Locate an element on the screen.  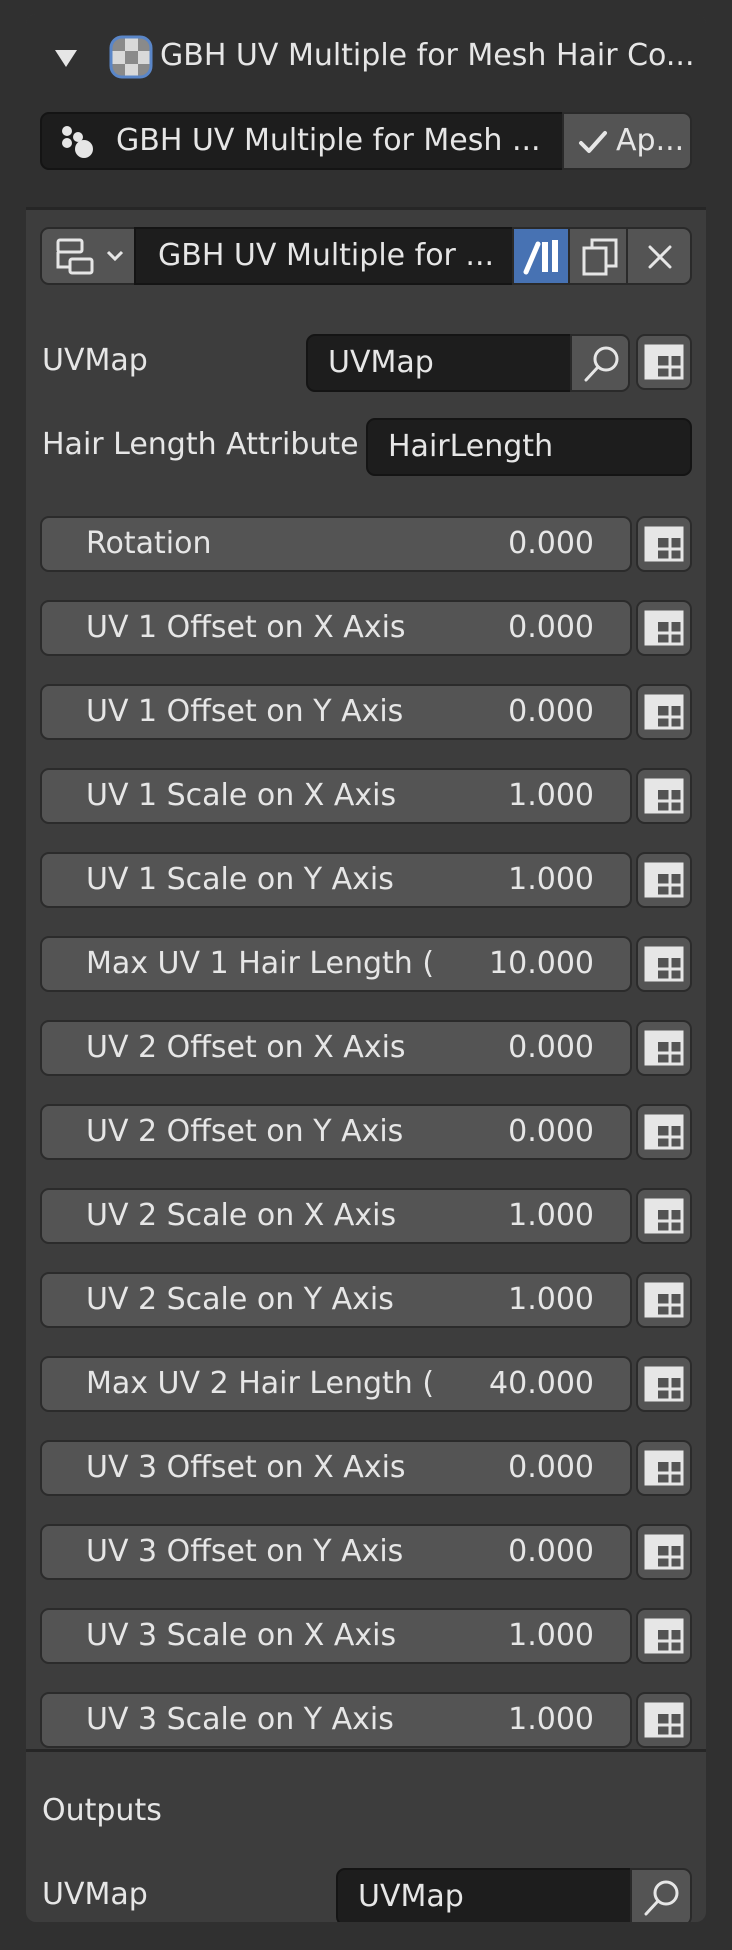
param-slider: UV 2 Scale on Y Axis 1.000 is located at coordinates (336, 1300).